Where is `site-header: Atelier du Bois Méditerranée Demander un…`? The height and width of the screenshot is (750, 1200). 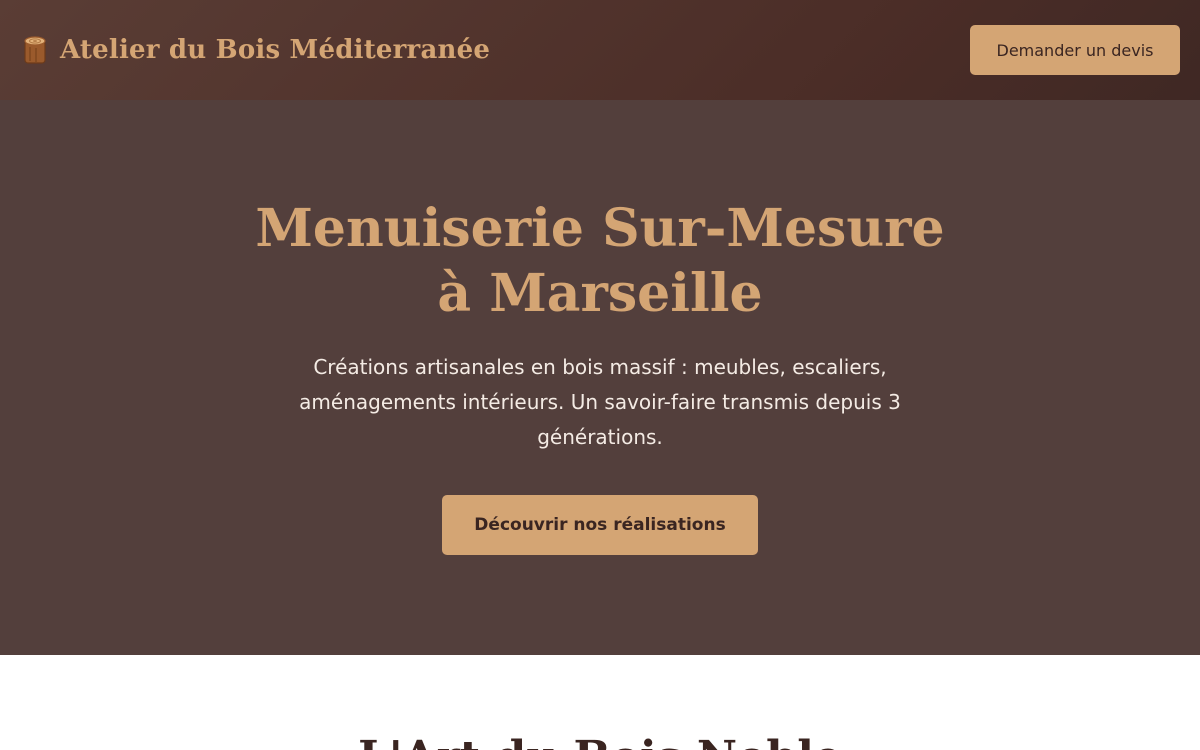
site-header: Atelier du Bois Méditerranée Demander un… is located at coordinates (600, 50).